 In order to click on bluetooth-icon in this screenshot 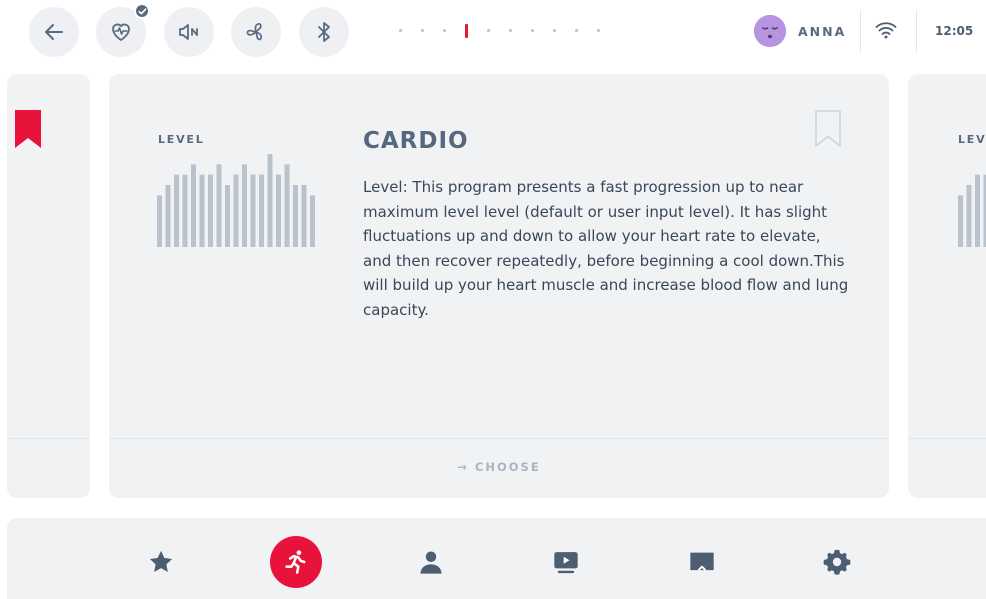, I will do `click(324, 32)`.